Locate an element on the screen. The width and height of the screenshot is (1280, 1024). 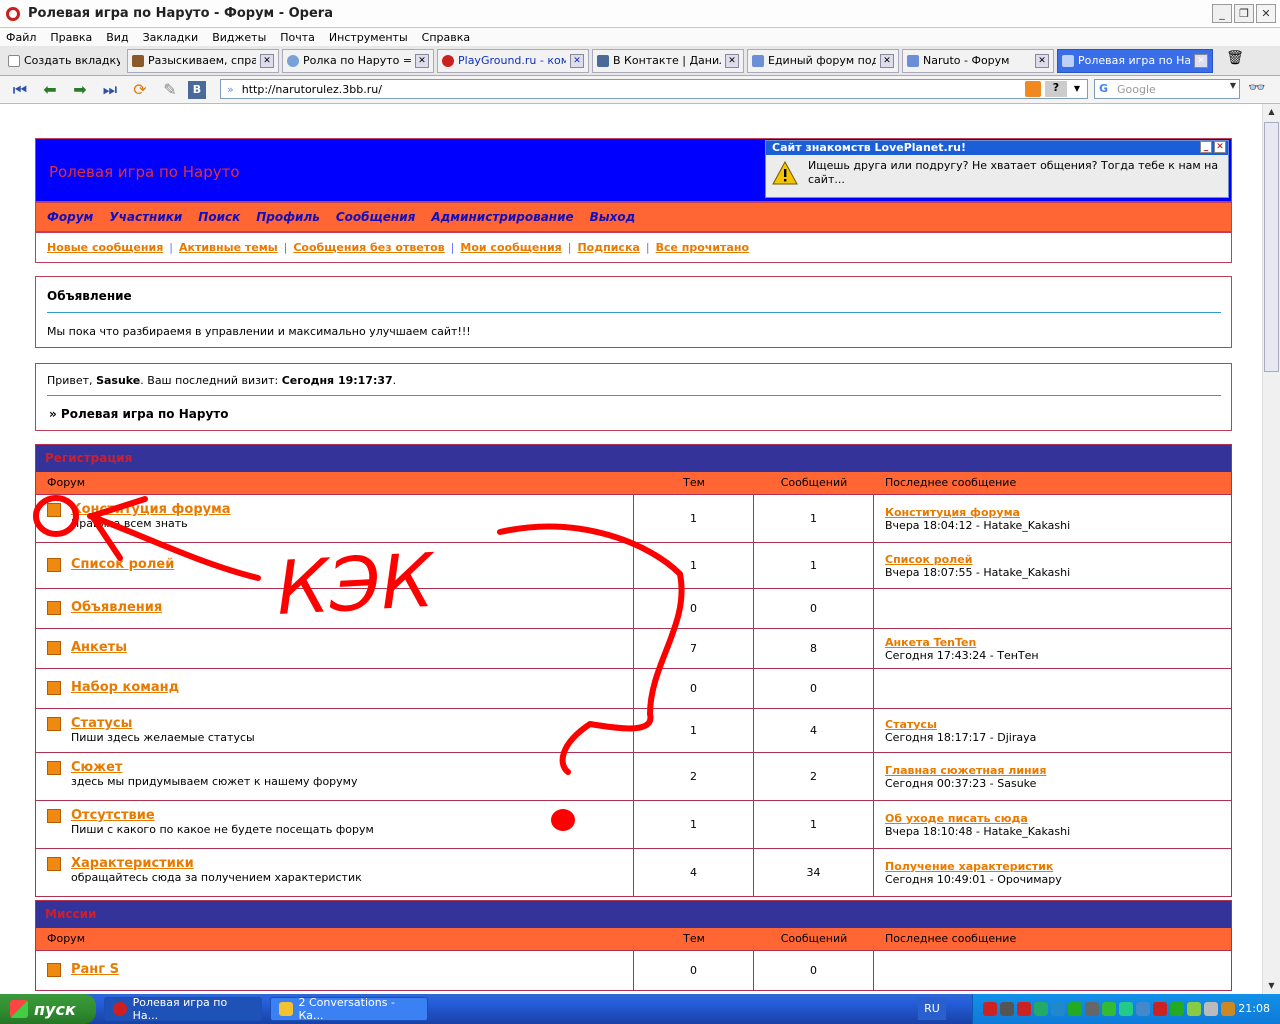
last-post-link: Анкета TenTen is located at coordinates (1058, 642).